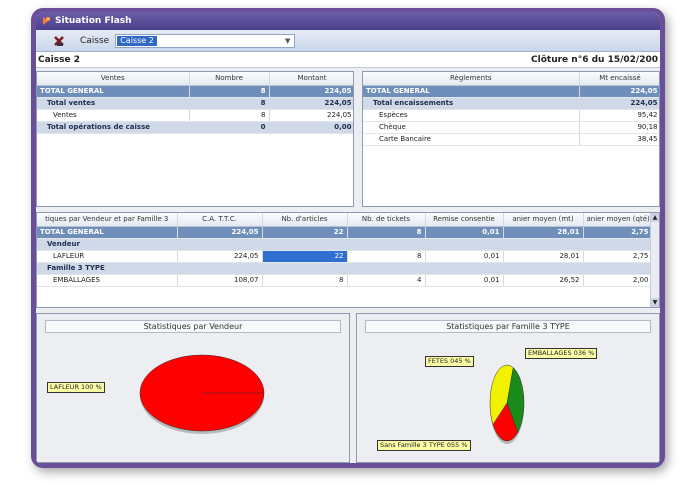 Image resolution: width=681 pixels, height=484 pixels. Describe the element at coordinates (386, 220) in the screenshot. I see `col-nb-tickets: Nb. de tickets` at that location.